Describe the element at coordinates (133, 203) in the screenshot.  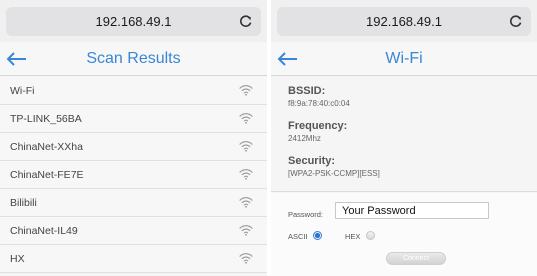
I see `network-row: Bilibili` at that location.